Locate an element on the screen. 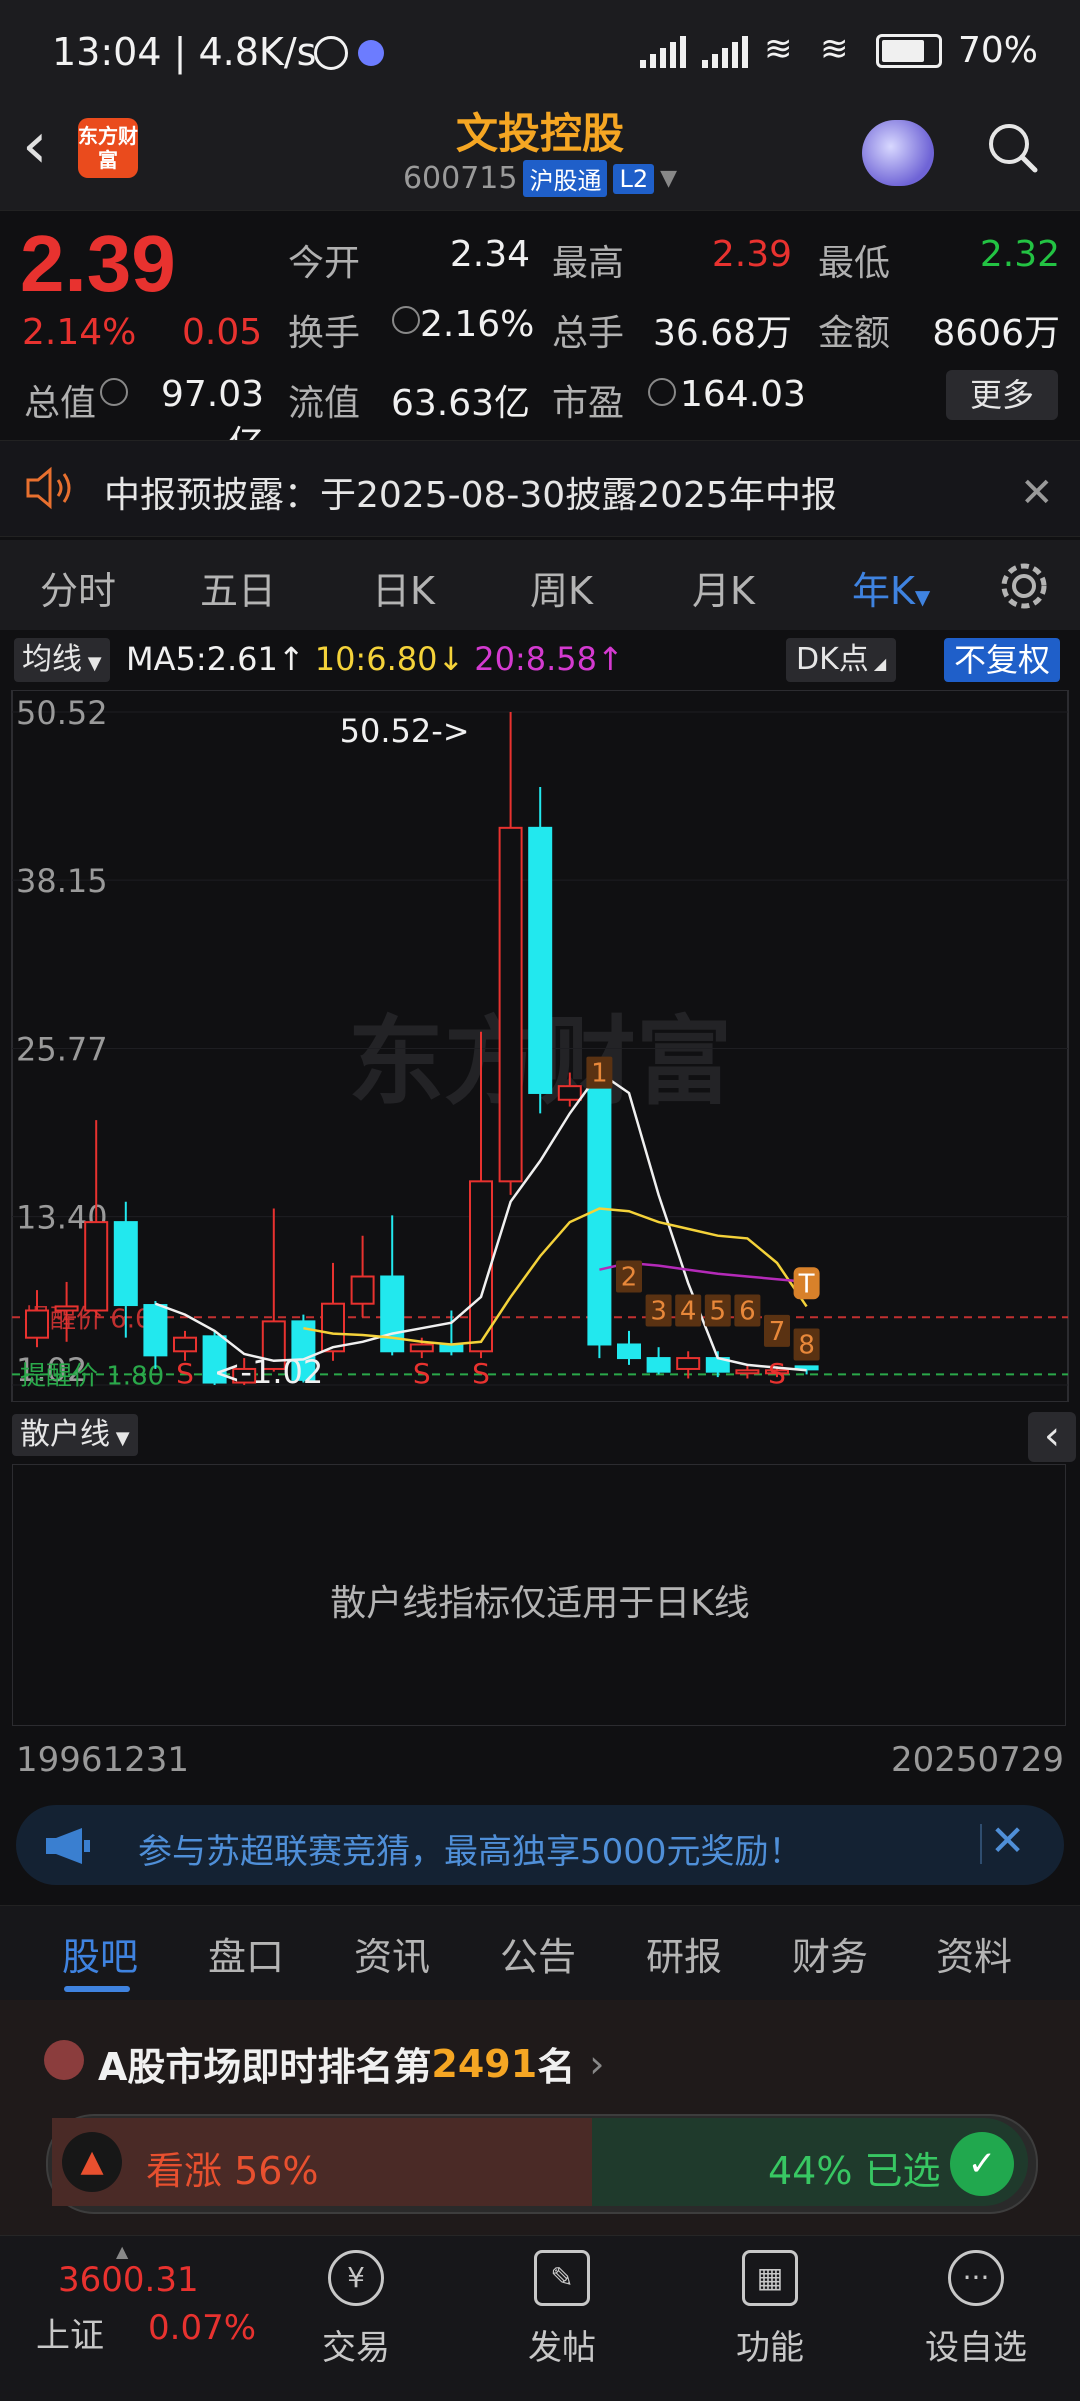  tab-underline is located at coordinates (97, 1989).